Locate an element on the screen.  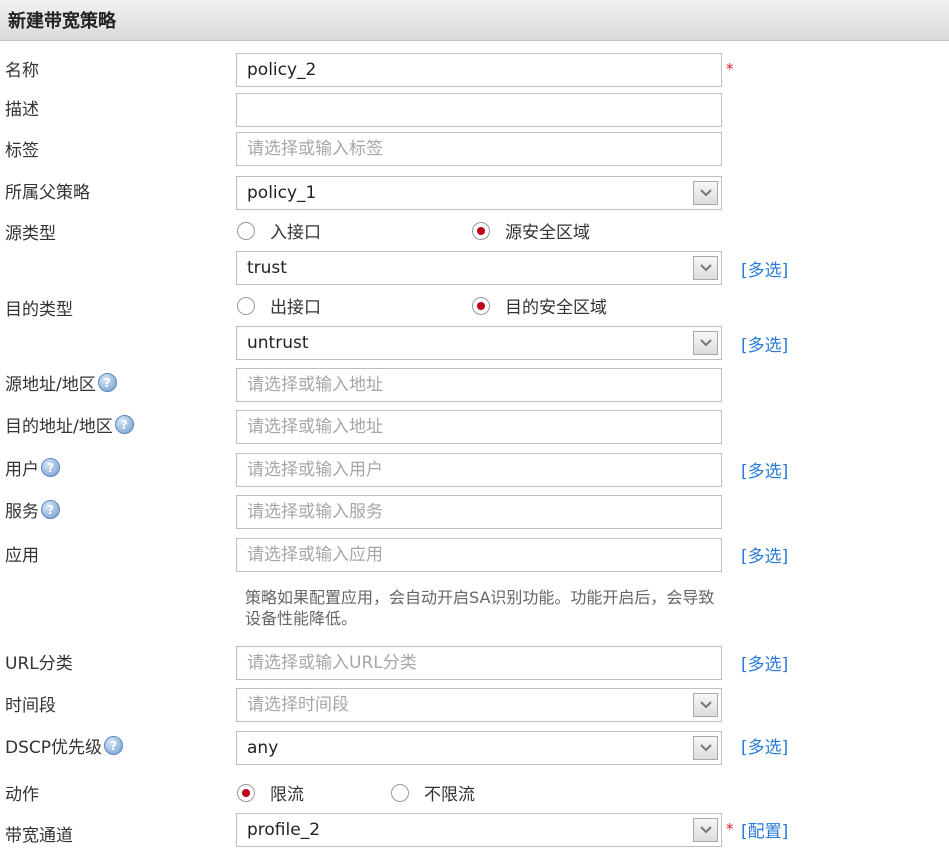
time-range-placeholder: 请选择时间段 is located at coordinates (298, 705).